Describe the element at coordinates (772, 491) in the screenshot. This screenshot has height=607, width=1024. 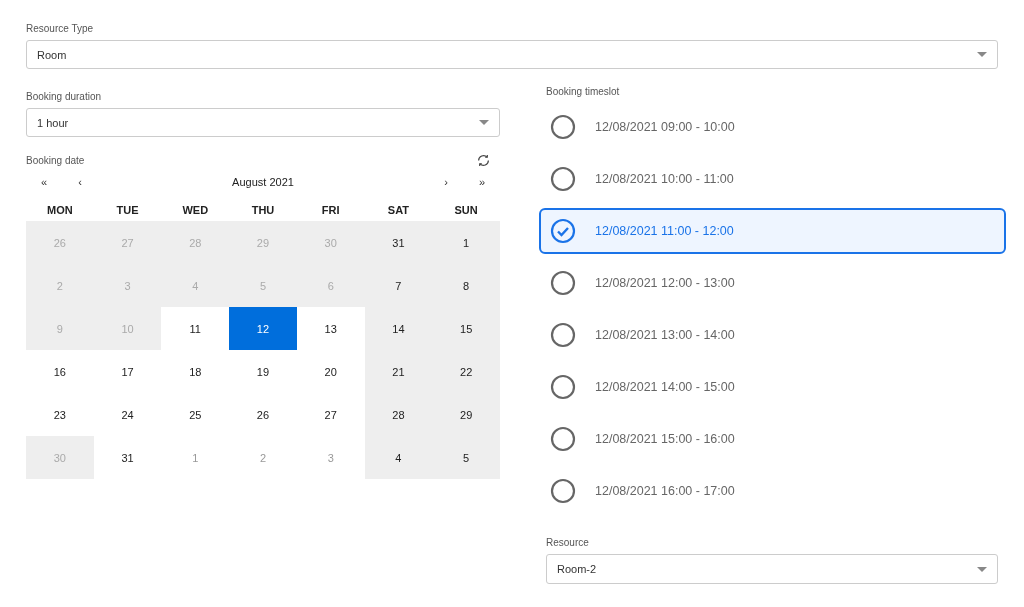
I see `timeslot-option: 12/08/2021 16:00 - 17:00` at that location.